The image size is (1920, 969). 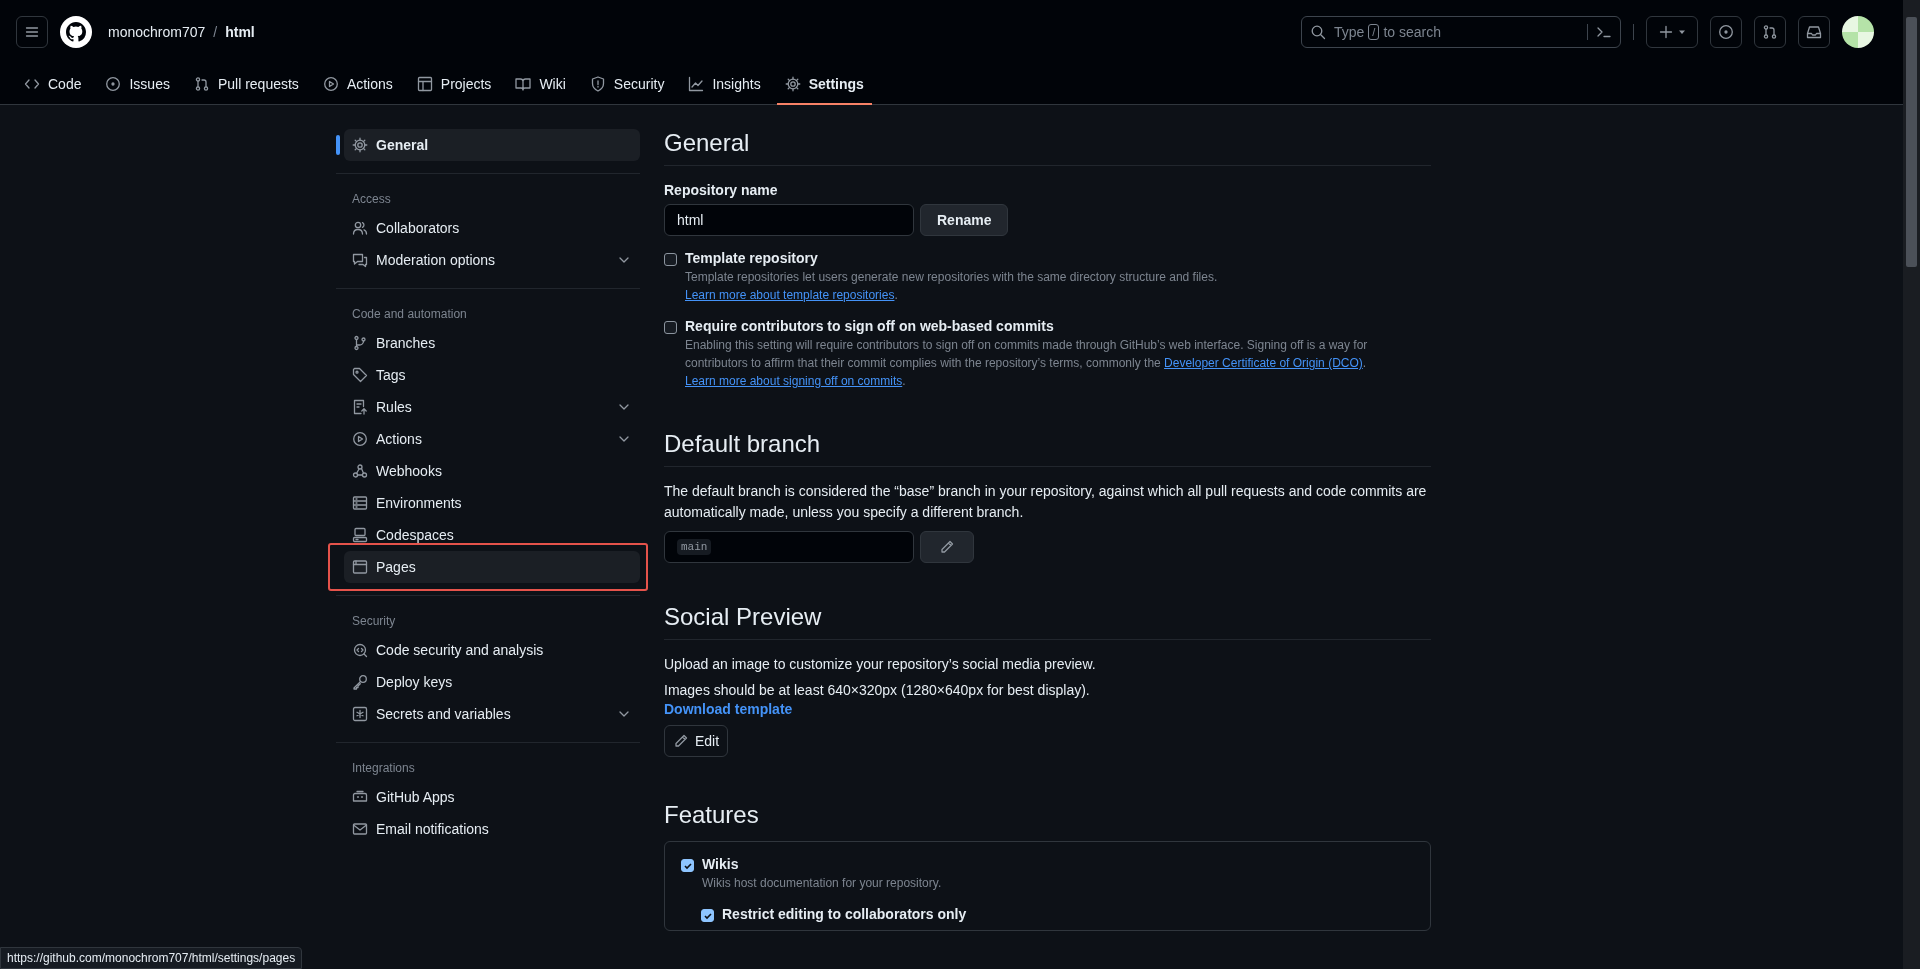 I want to click on book-icon, so click(x=523, y=83).